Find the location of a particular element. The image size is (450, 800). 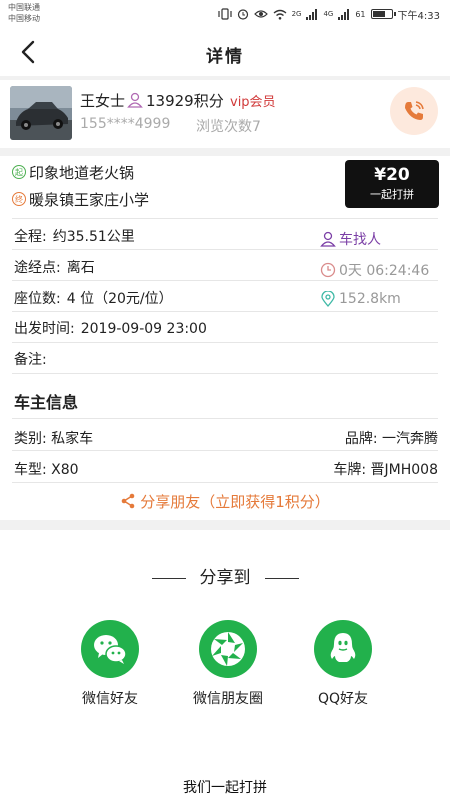

user-phone: 155****4999 is located at coordinates (125, 124).